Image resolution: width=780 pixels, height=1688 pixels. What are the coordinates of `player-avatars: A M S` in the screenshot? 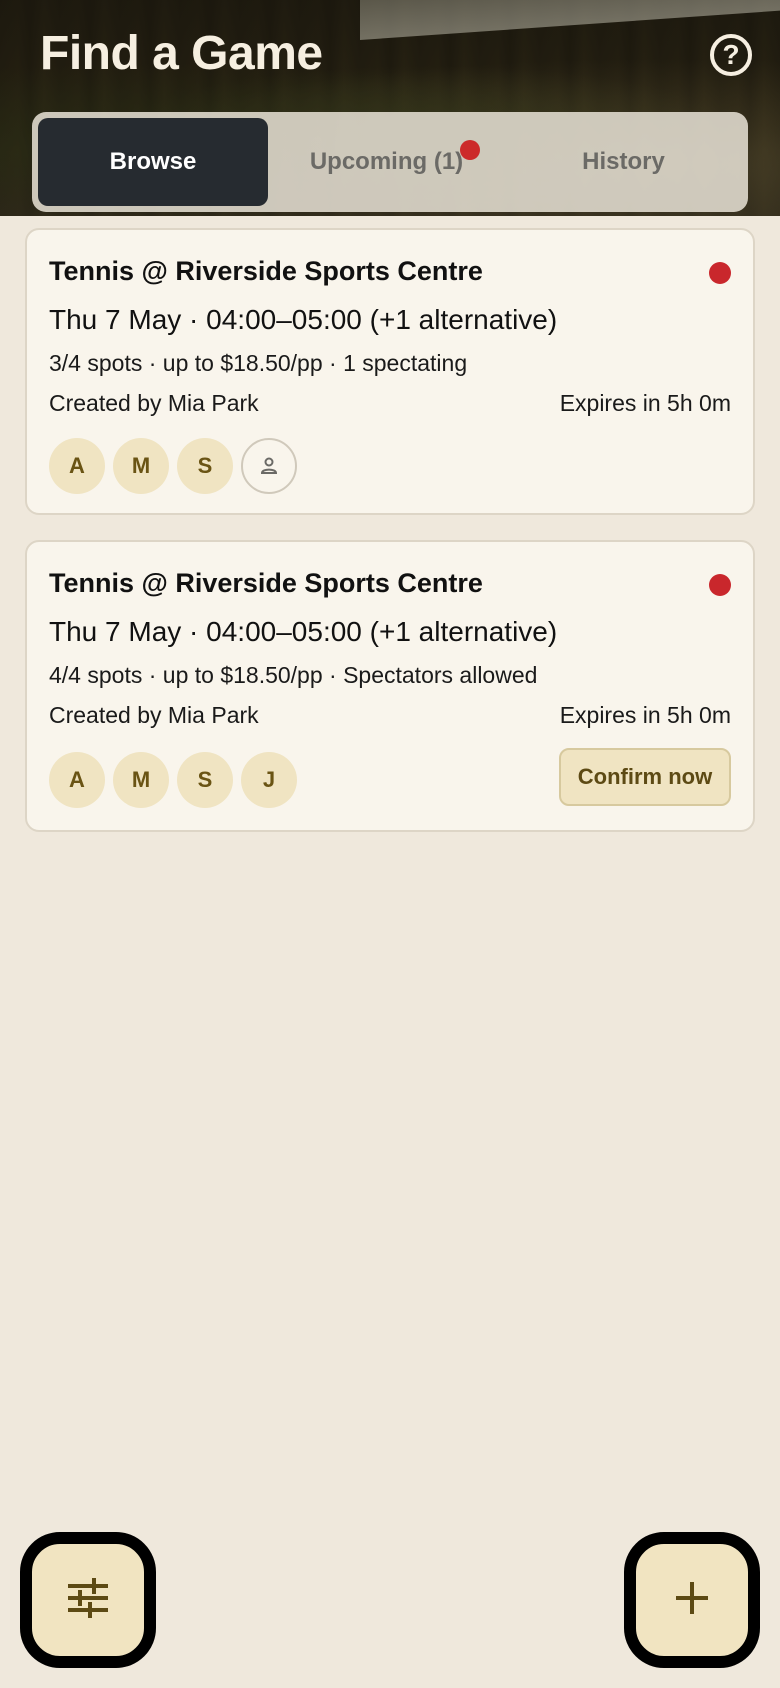 It's located at (173, 466).